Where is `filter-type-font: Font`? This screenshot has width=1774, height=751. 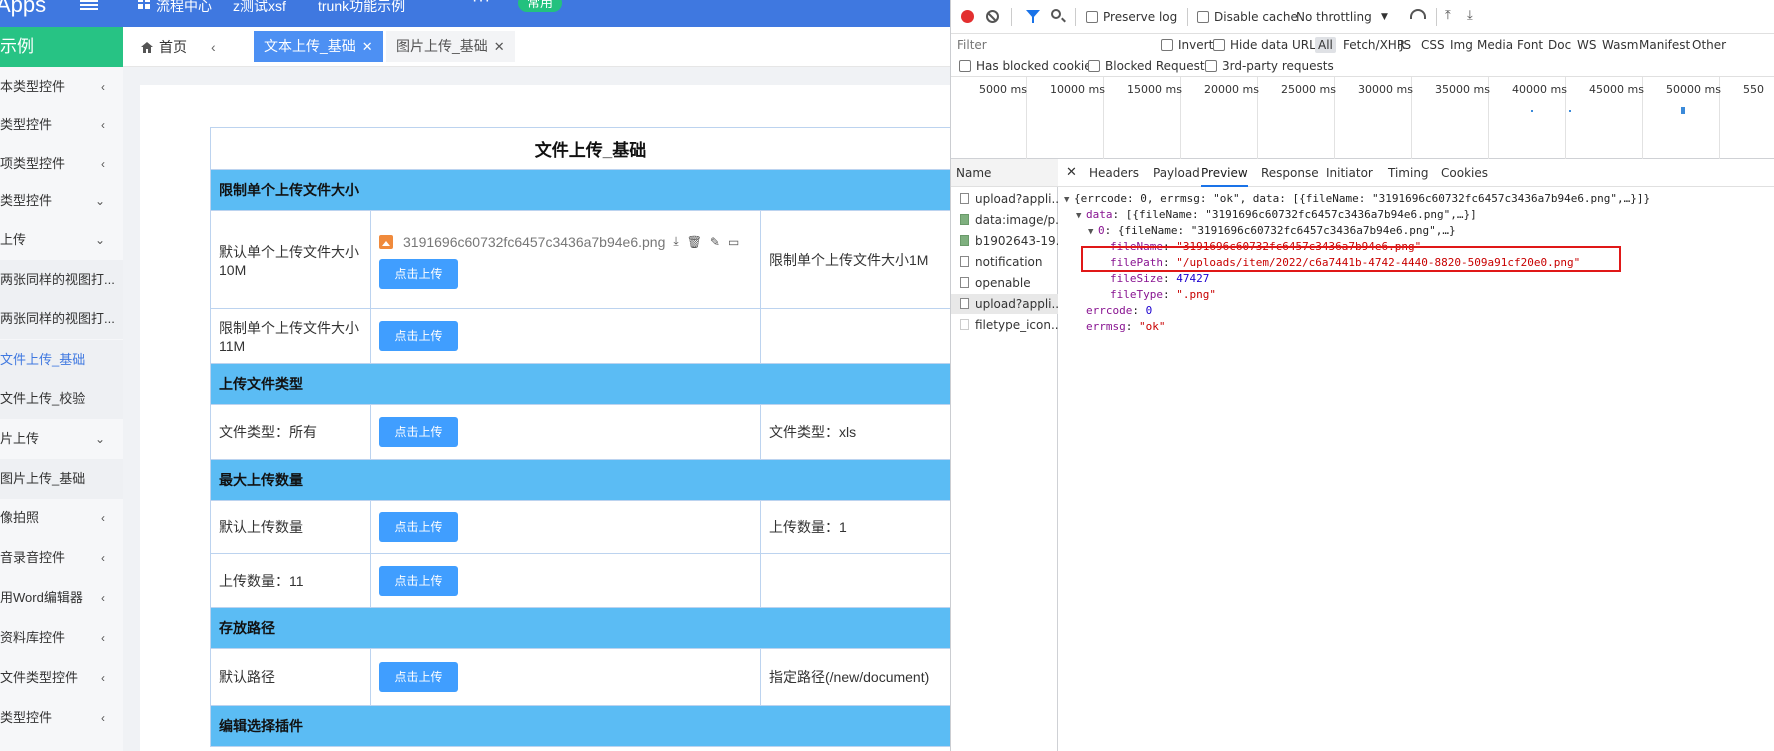
filter-type-font: Font is located at coordinates (1530, 45).